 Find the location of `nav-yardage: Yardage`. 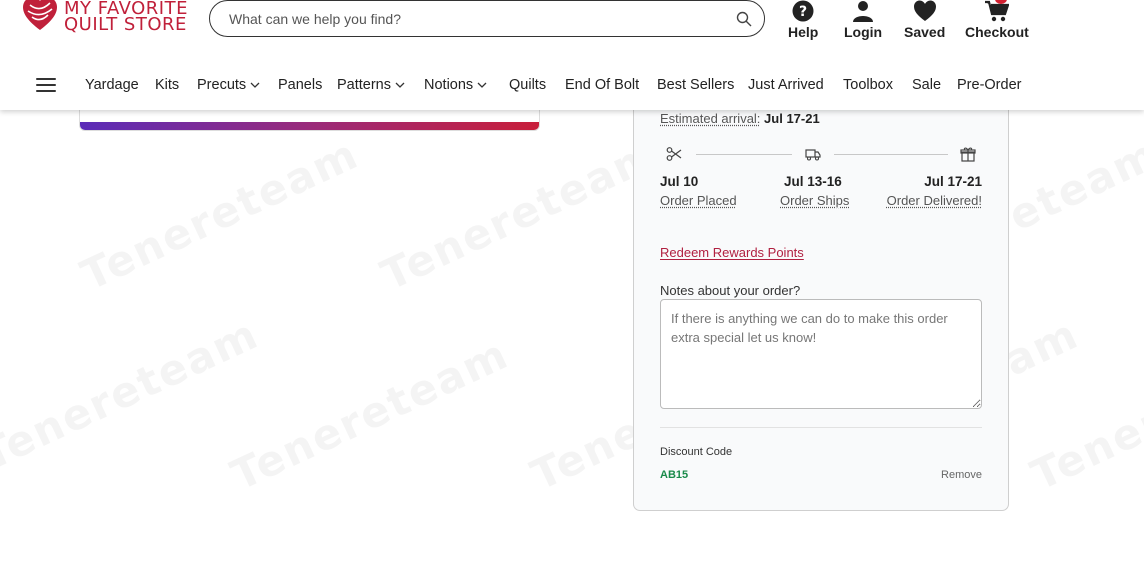

nav-yardage: Yardage is located at coordinates (112, 85).